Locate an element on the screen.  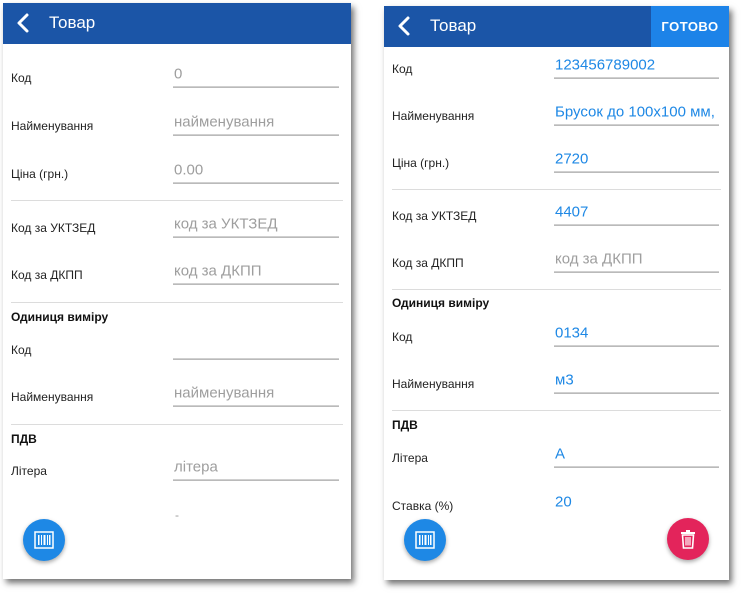
name-input: найменування is located at coordinates (256, 124).